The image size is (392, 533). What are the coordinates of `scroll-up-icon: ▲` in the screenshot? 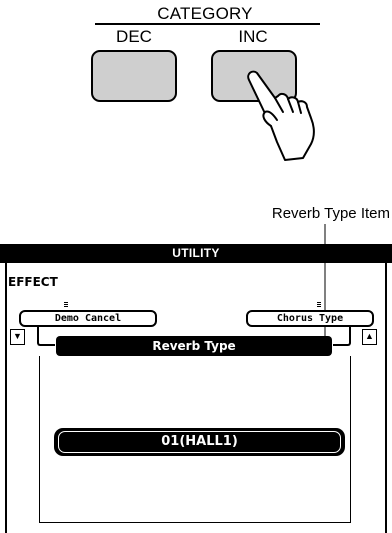 It's located at (369, 337).